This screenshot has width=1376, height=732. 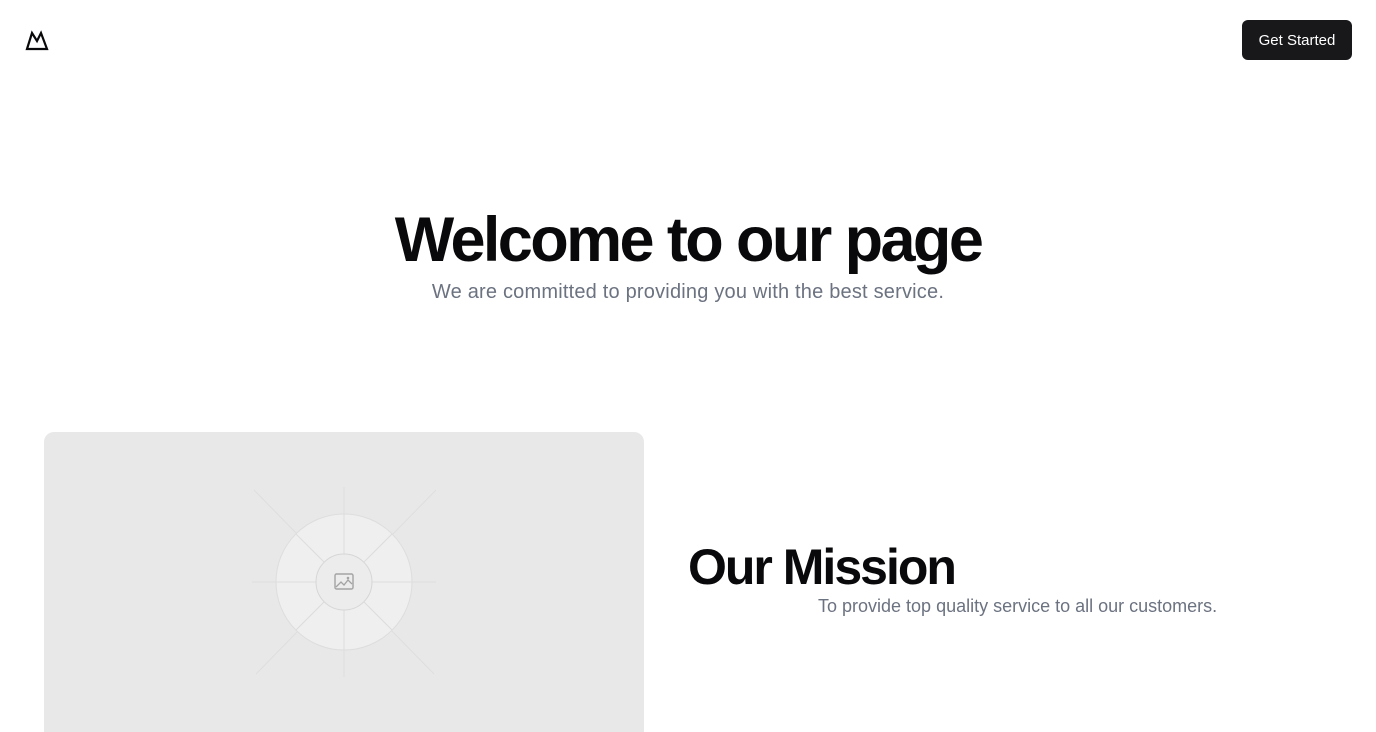 What do you see at coordinates (822, 567) in the screenshot?
I see `mission-title: Our Mission` at bounding box center [822, 567].